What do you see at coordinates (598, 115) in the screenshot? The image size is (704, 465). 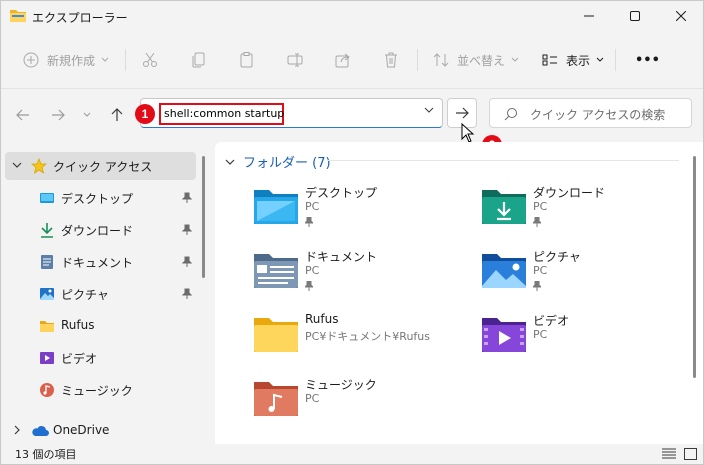 I see `search-placeholder: クイック アクセスの検索` at bounding box center [598, 115].